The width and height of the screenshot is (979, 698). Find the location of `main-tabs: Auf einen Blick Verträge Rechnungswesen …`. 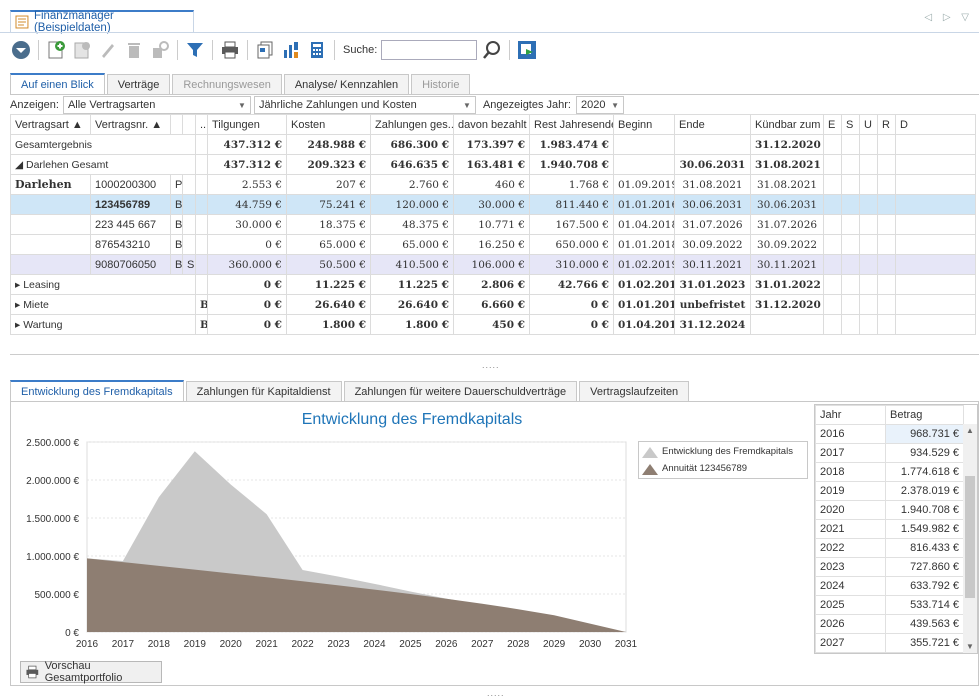

main-tabs: Auf einen Blick Verträge Rechnungswesen … is located at coordinates (241, 83).